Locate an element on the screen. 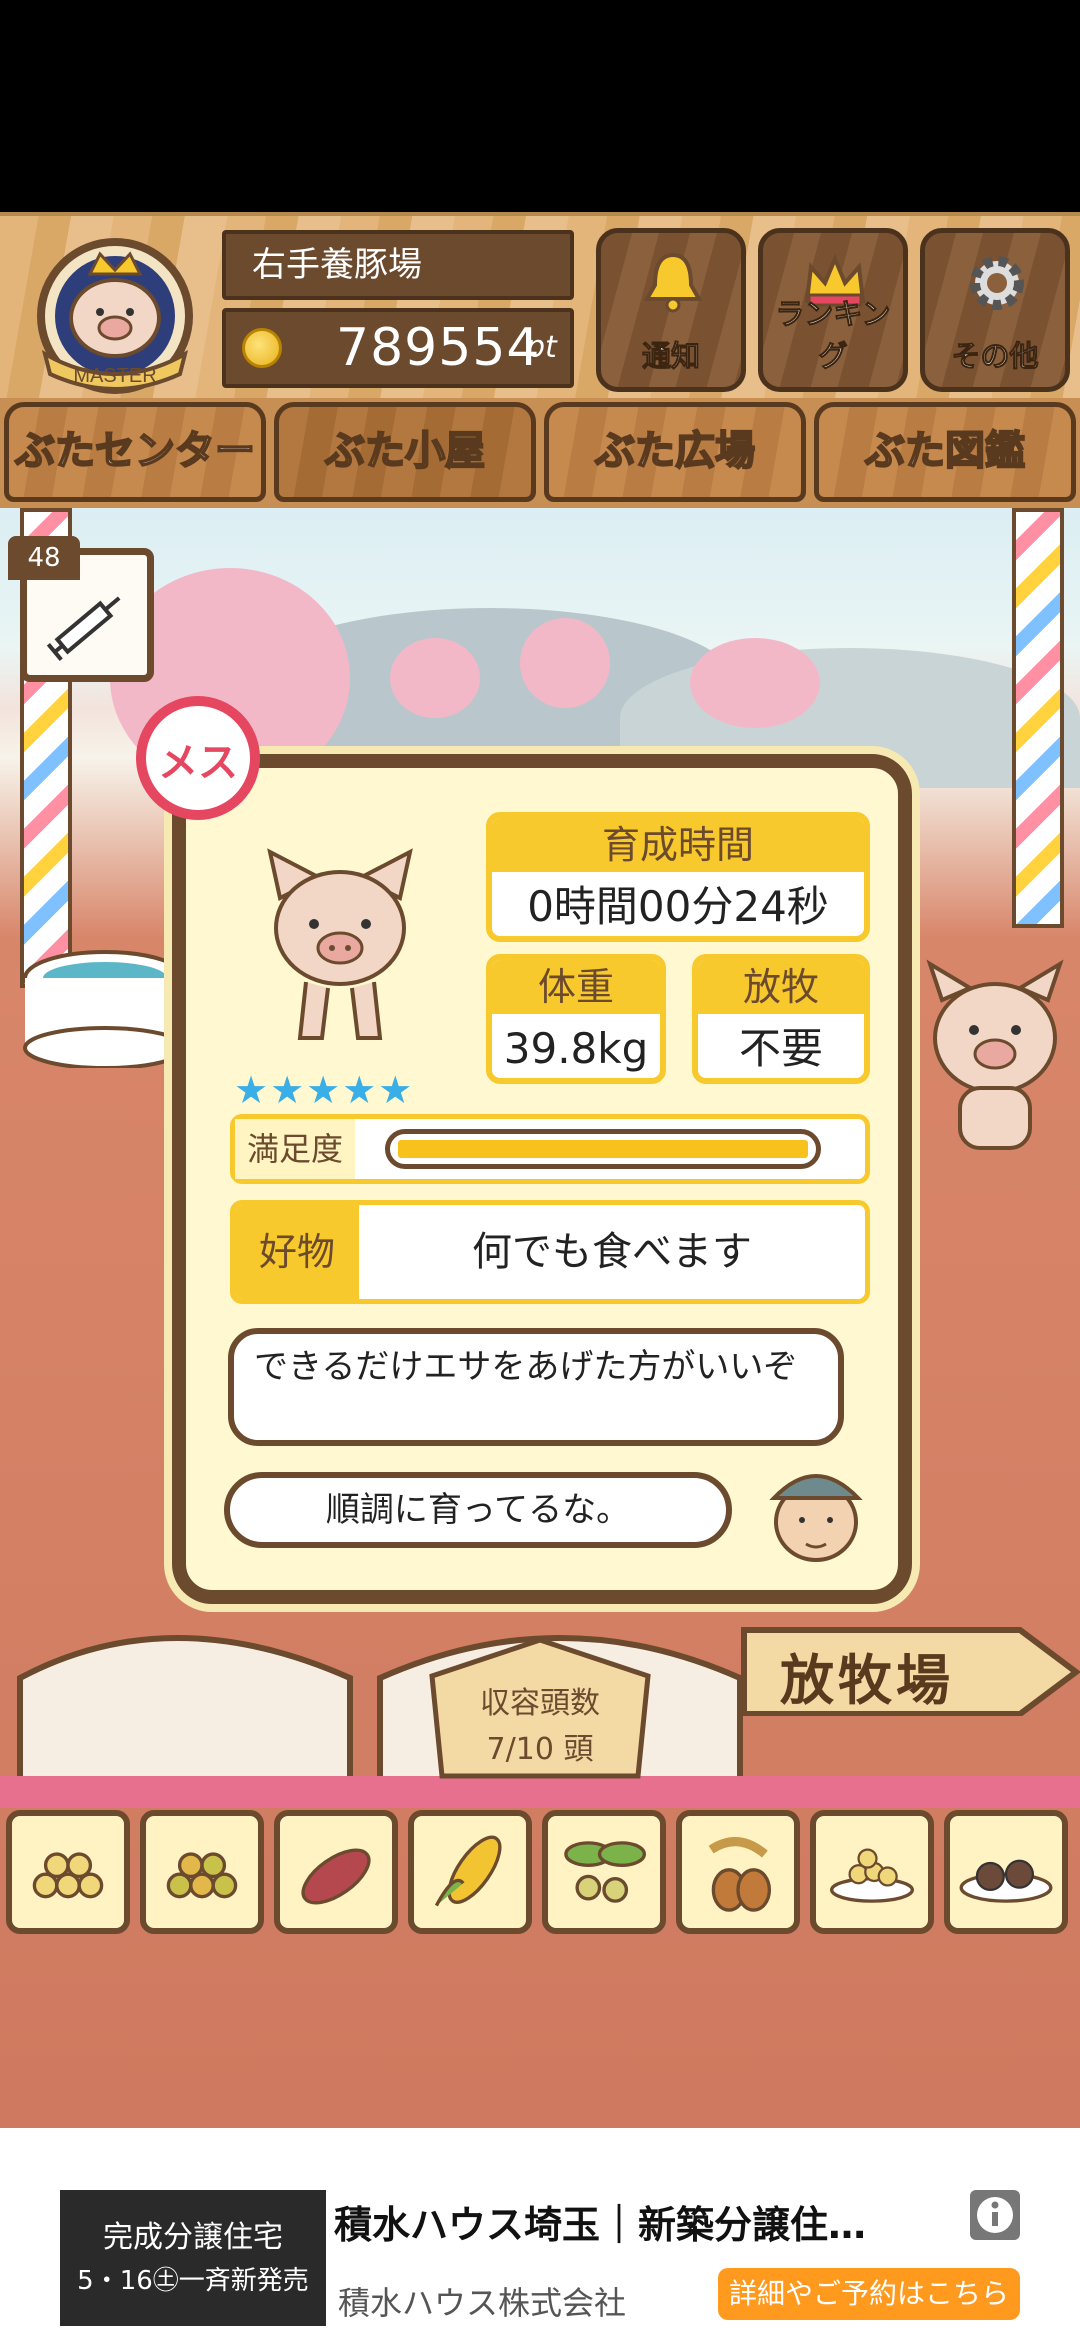 This screenshot has width=1080, height=2340. master-badge-text: MASTER is located at coordinates (114, 376).